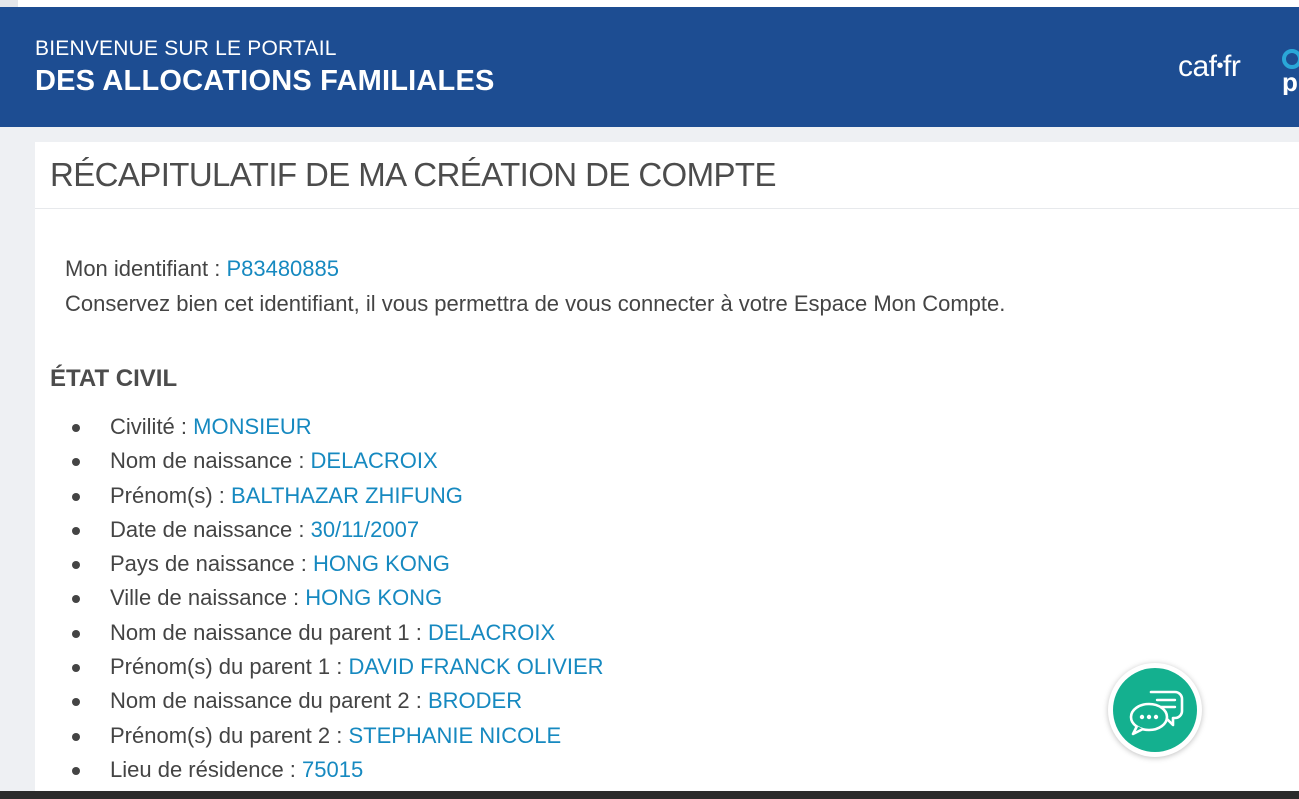 The image size is (1299, 799). I want to click on title-divider, so click(667, 208).